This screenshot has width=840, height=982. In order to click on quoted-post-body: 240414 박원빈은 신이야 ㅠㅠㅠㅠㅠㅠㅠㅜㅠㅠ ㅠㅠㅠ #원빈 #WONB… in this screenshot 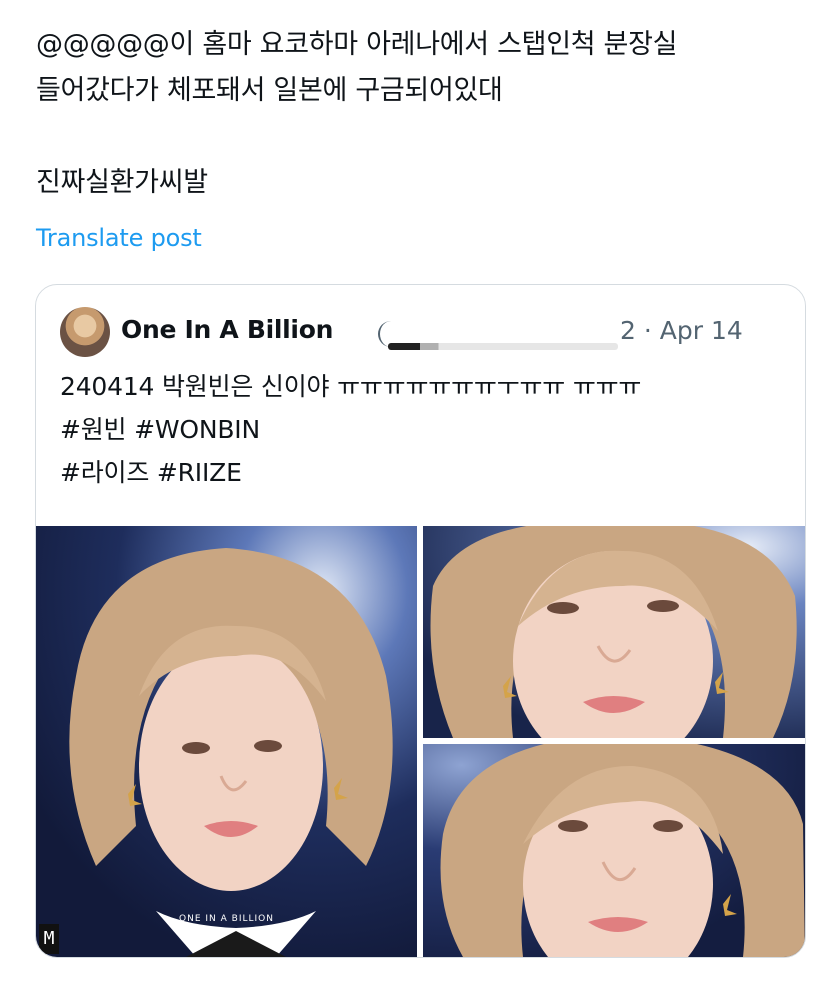, I will do `click(350, 429)`.